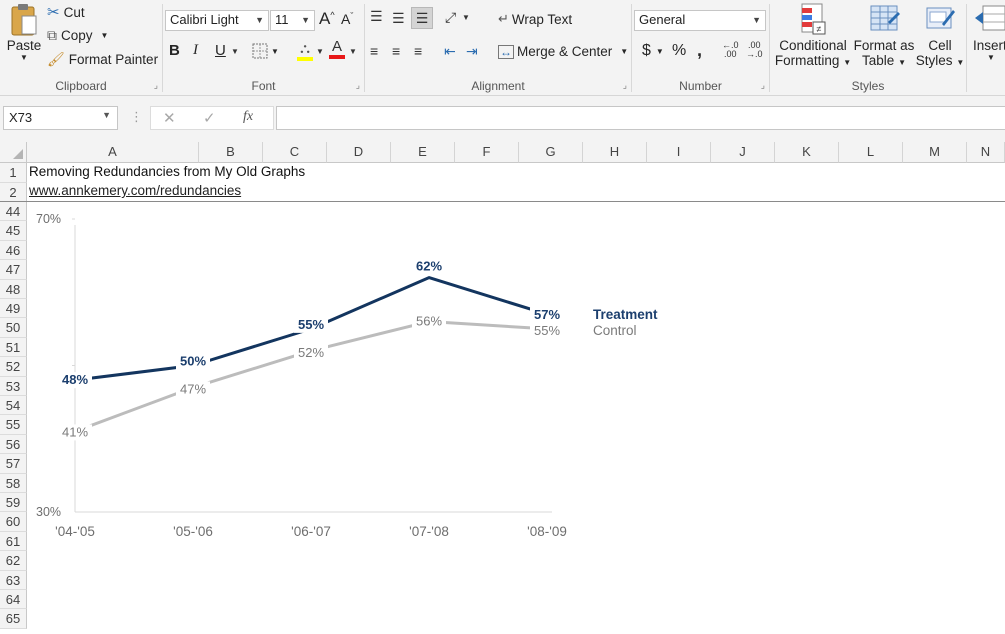 This screenshot has width=1005, height=634. Describe the element at coordinates (231, 152) in the screenshot. I see `column-header-b: B` at that location.